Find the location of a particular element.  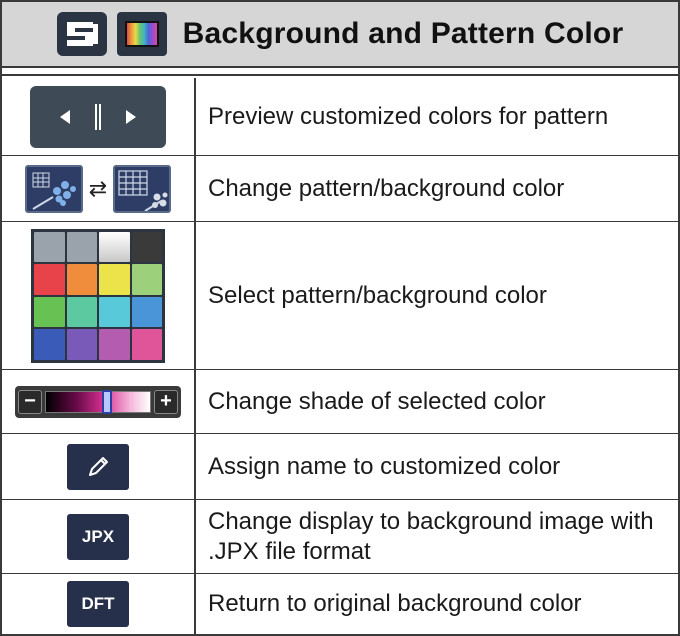

row-description: Change shade of selected color is located at coordinates (377, 401).